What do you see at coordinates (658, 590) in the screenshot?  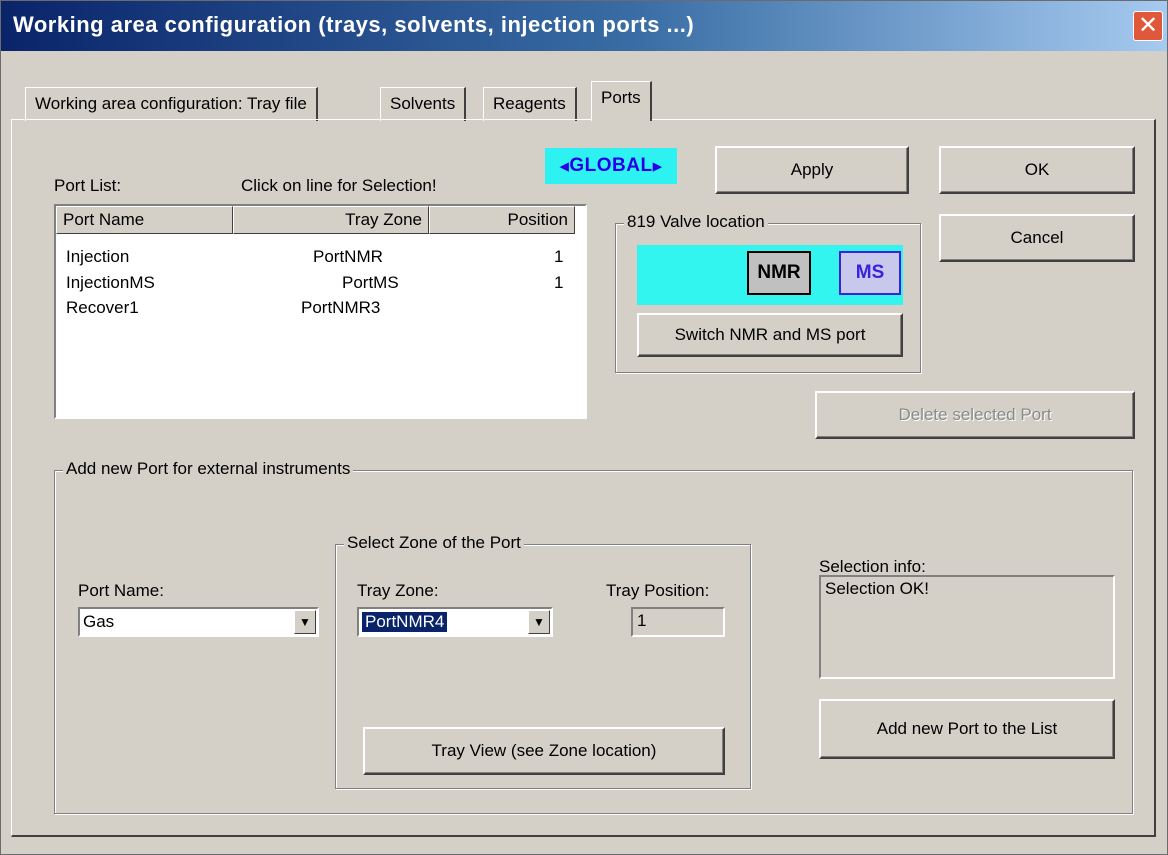 I see `tray-position-label: Tray Position:` at bounding box center [658, 590].